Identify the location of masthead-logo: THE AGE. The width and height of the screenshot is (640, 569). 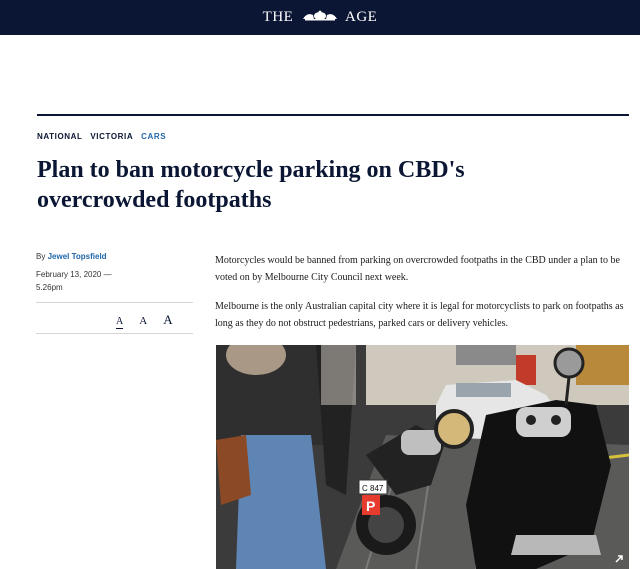
(320, 17).